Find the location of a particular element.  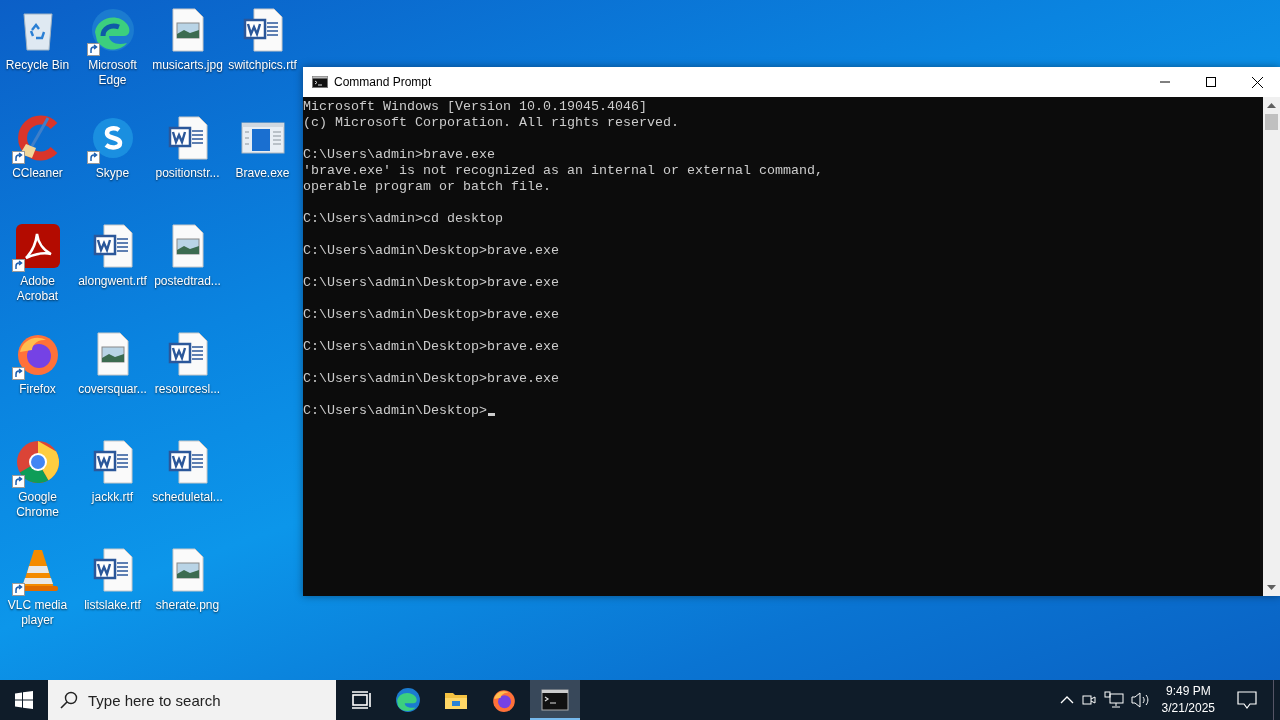

speech-bubble-icon is located at coordinates (1247, 700).